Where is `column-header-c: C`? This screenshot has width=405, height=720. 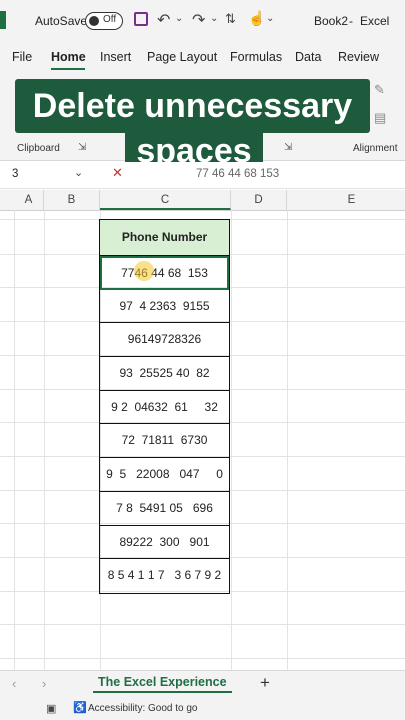 column-header-c: C is located at coordinates (165, 200).